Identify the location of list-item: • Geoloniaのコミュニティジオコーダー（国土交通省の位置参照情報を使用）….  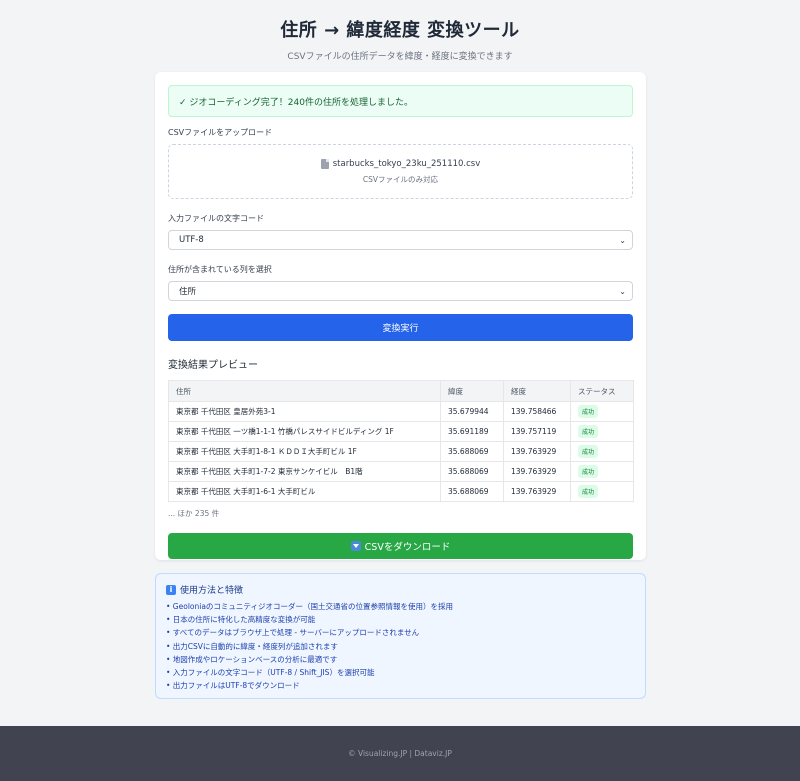
(309, 606).